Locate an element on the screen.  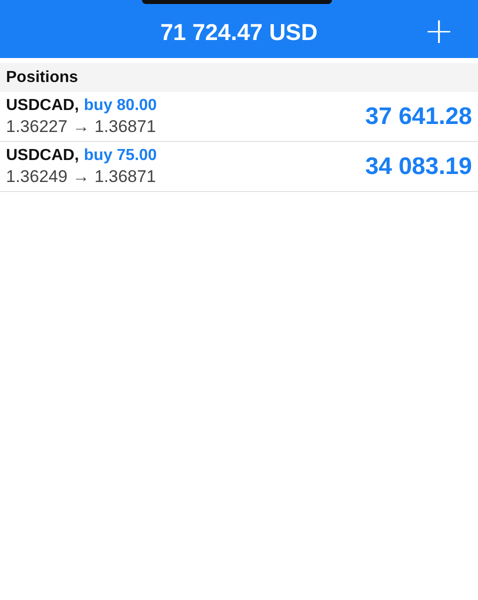
order-type-volume: buy 75.00 is located at coordinates (120, 155).